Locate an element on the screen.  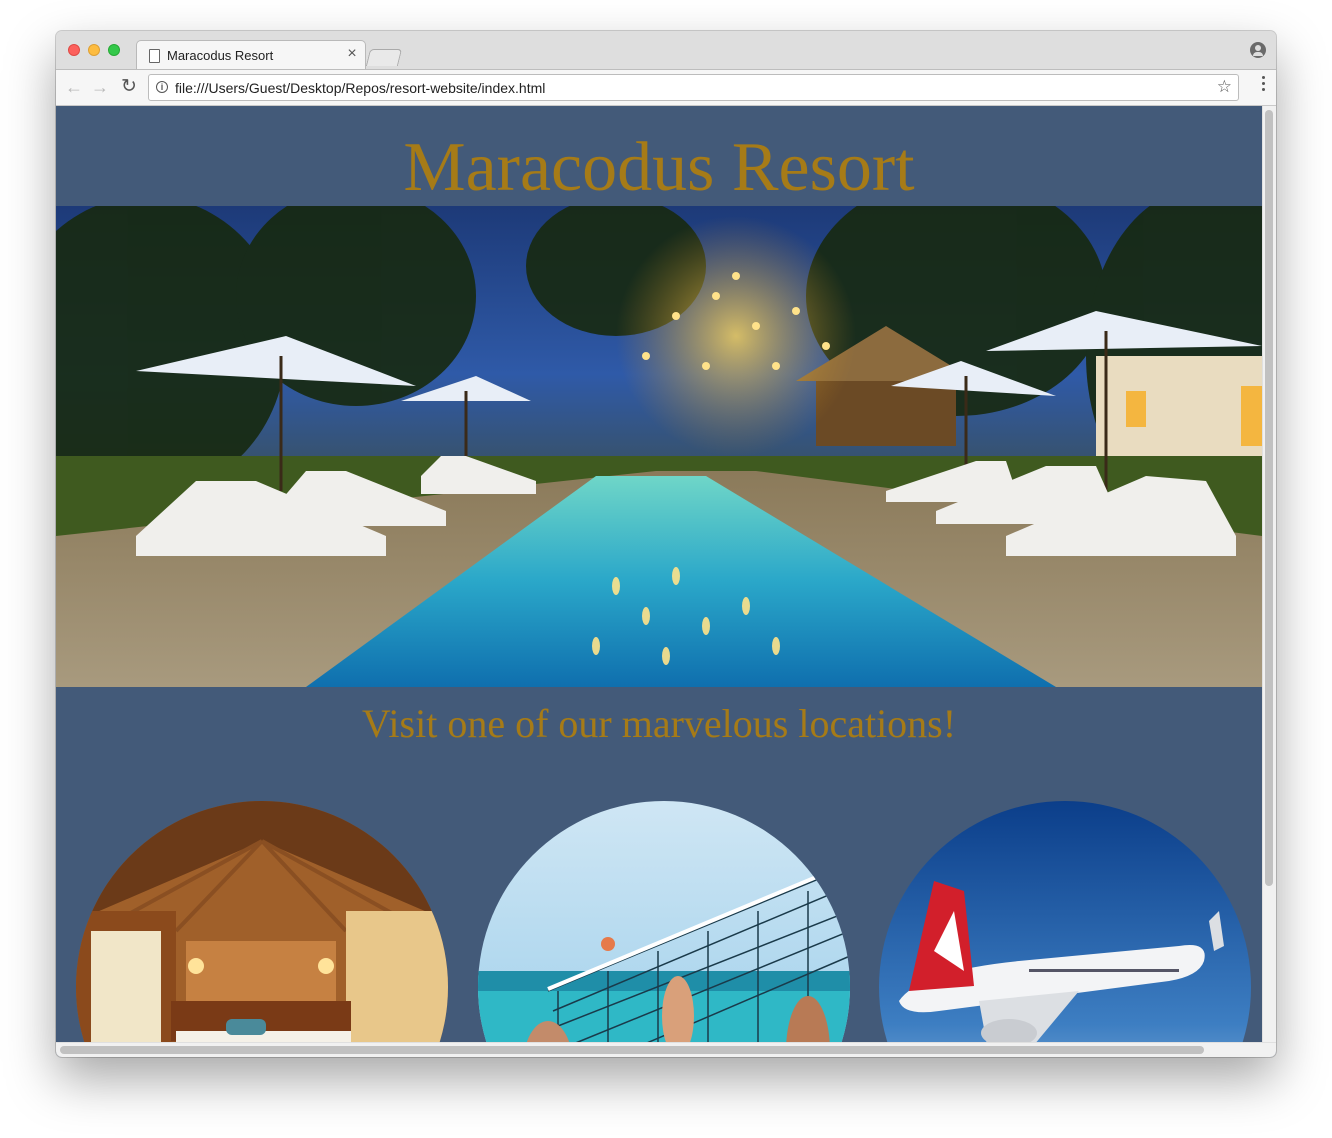
new-tab-button is located at coordinates (384, 57).